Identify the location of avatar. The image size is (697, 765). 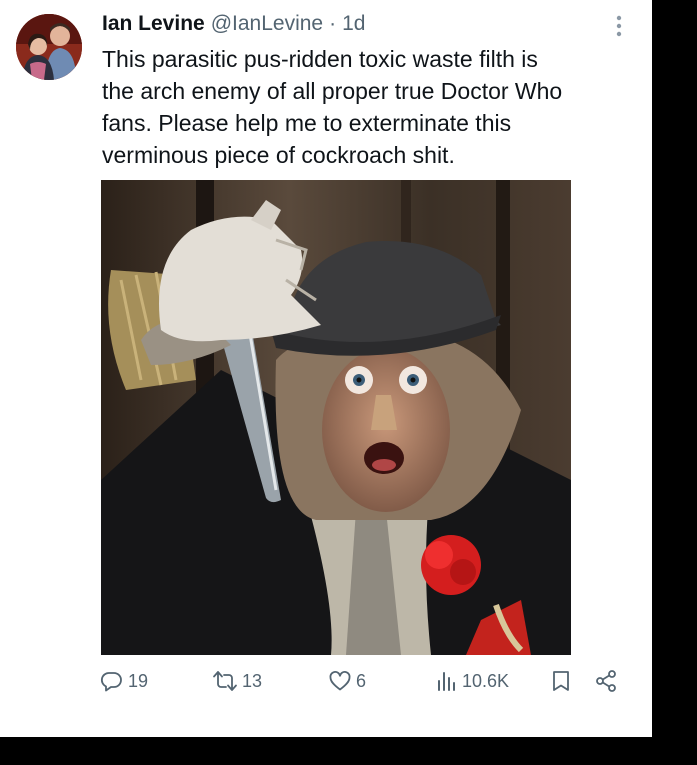
(49, 47).